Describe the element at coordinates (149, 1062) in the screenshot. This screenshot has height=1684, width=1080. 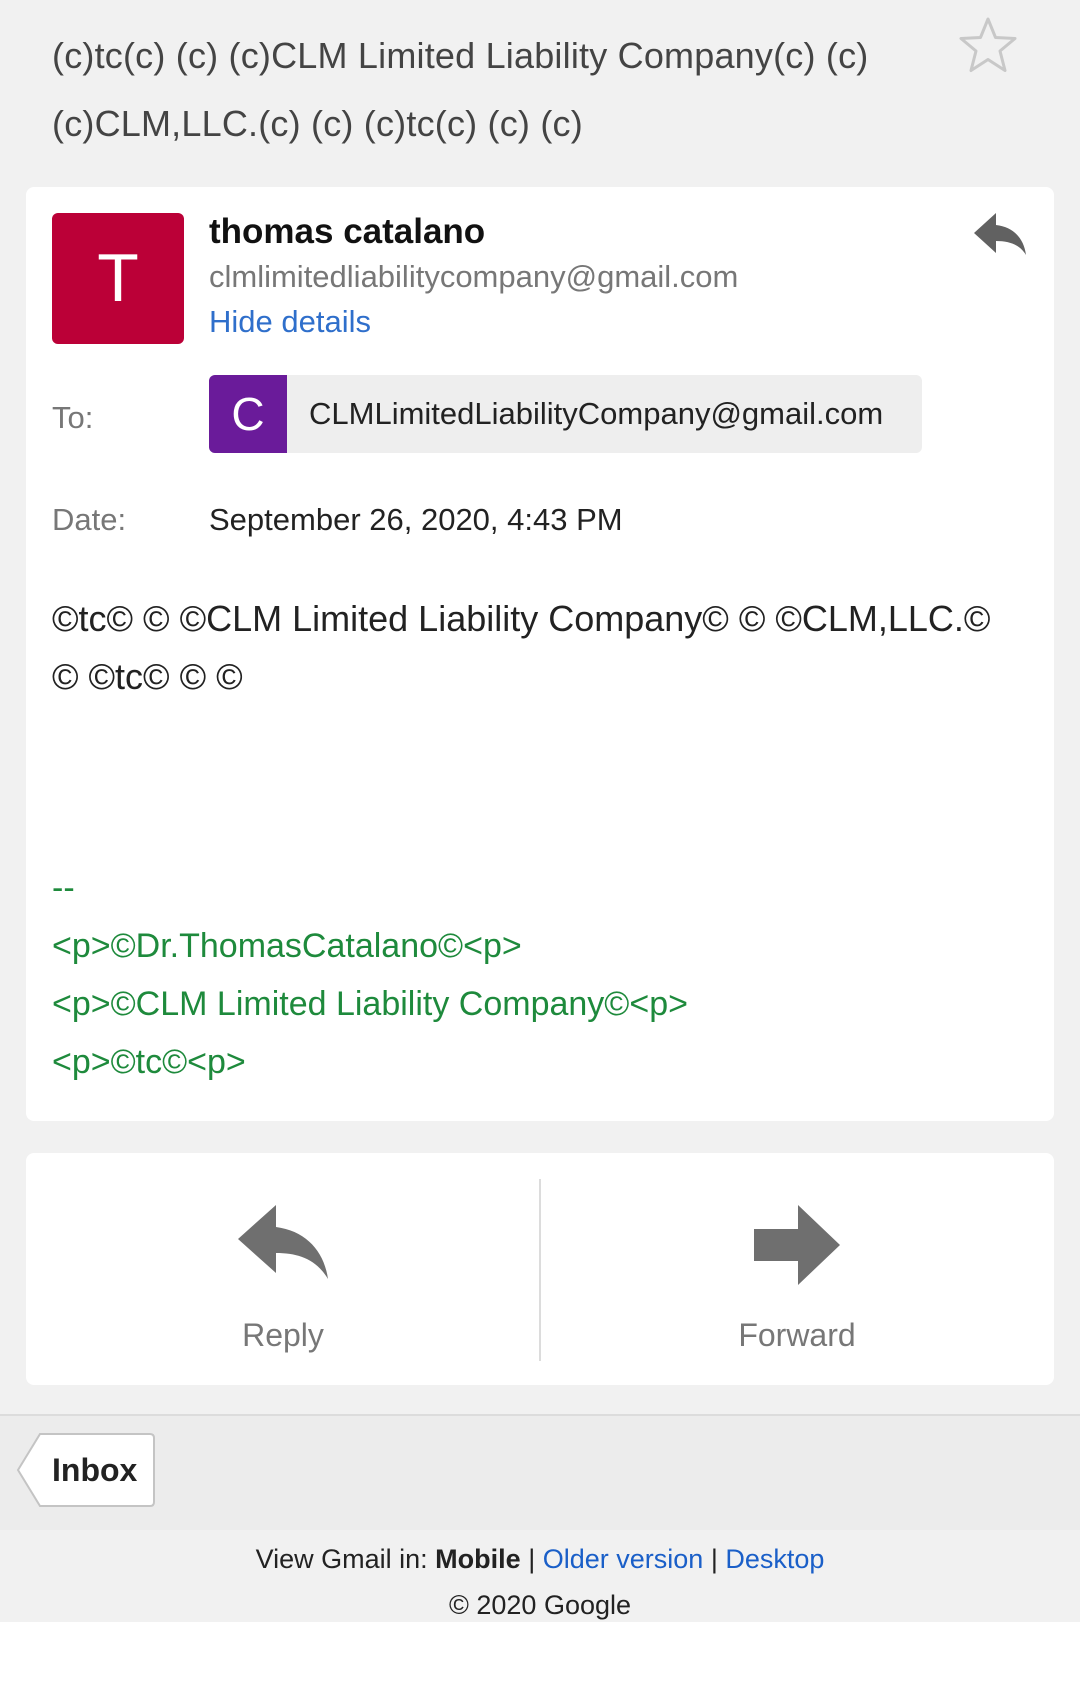
I see `signature-line-3: <p>©tc©<p>` at that location.